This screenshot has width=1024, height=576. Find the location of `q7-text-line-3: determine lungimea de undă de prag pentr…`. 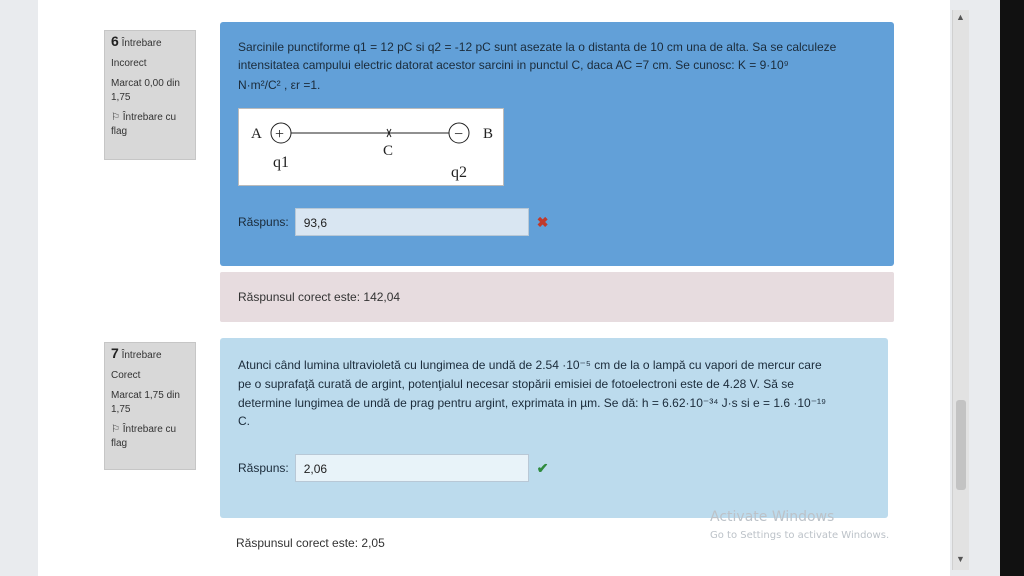

q7-text-line-3: determine lungimea de undă de prag pentr… is located at coordinates (532, 403).